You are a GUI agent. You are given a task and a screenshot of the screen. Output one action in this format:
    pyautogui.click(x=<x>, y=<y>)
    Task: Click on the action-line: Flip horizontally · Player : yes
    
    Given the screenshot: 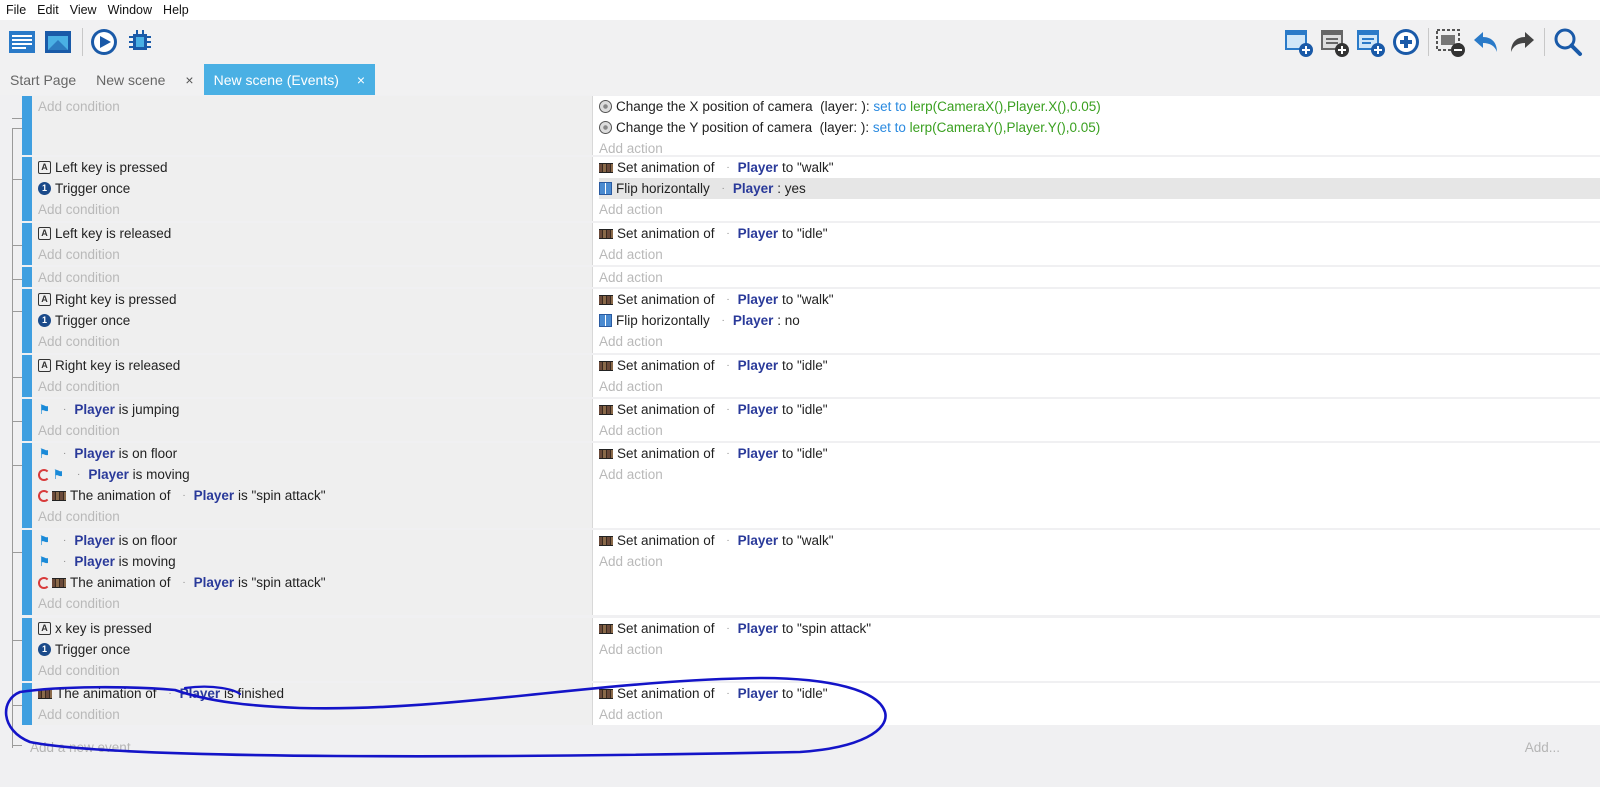 What is the action you would take?
    pyautogui.click(x=1099, y=188)
    